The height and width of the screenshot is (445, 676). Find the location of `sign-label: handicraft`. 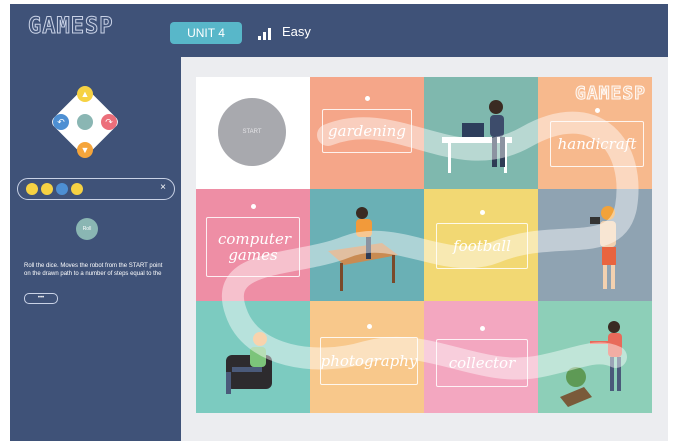

sign-label: handicraft is located at coordinates (597, 144).